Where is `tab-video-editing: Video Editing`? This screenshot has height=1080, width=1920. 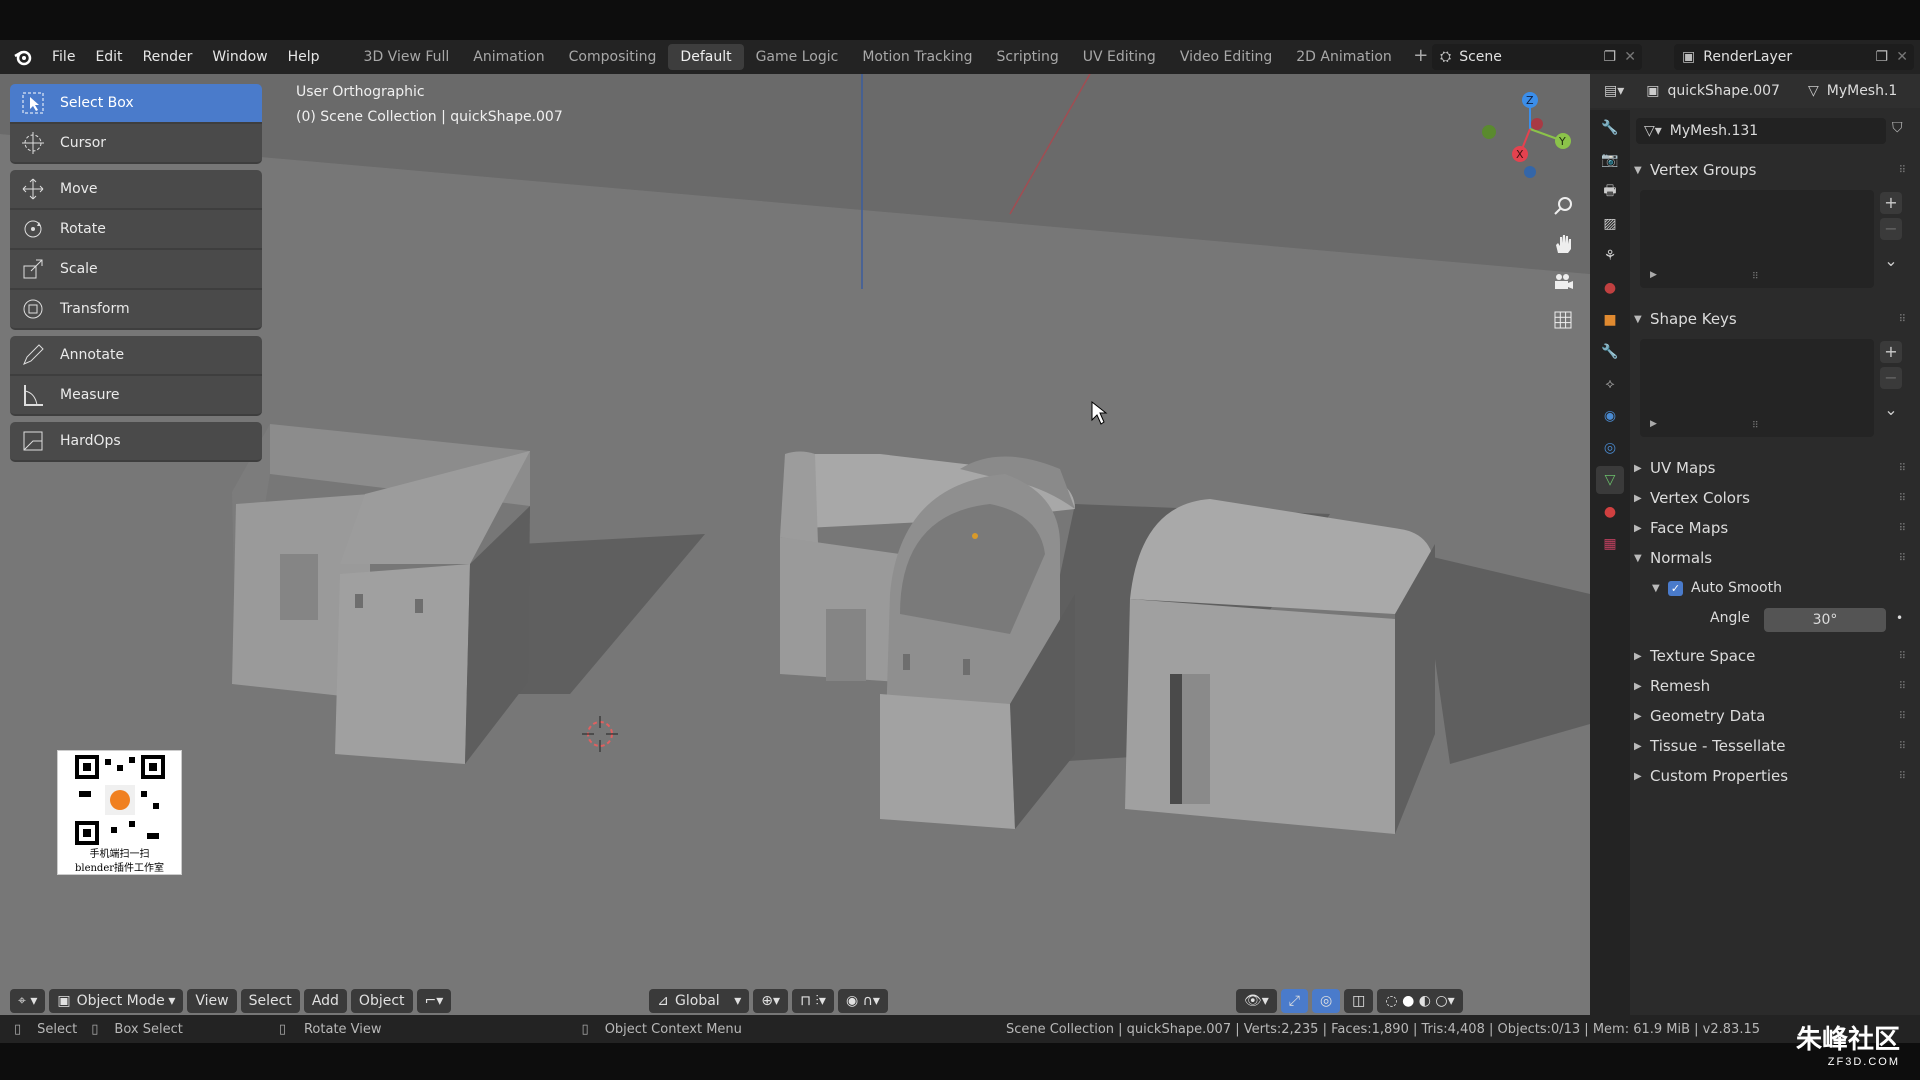 tab-video-editing: Video Editing is located at coordinates (1226, 57).